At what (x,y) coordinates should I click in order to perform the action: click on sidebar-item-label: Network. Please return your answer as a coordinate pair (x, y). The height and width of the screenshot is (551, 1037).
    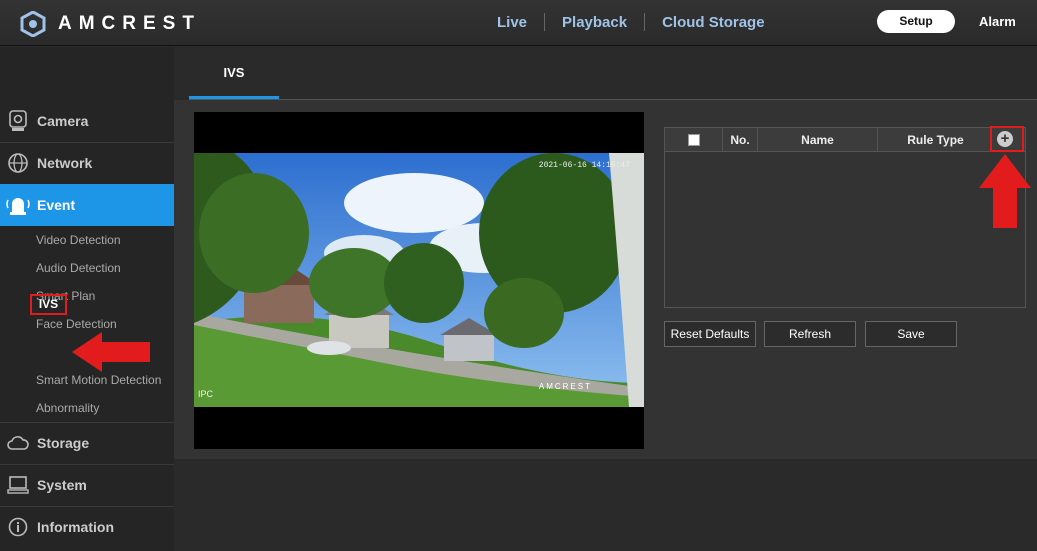
    Looking at the image, I should click on (65, 163).